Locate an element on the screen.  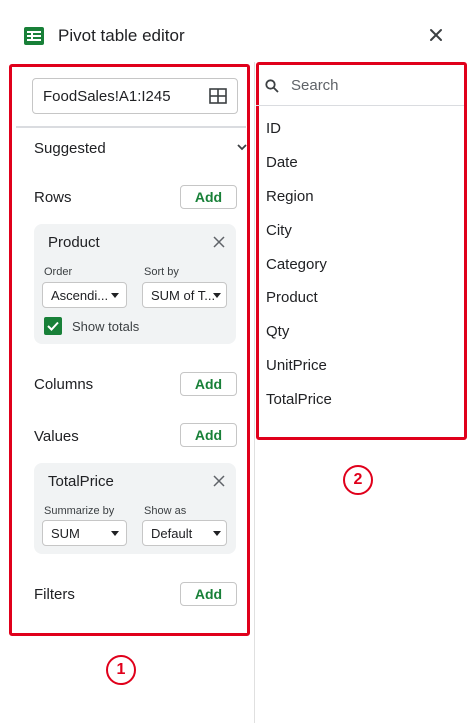
editor-title: Pivot table editor is located at coordinates (121, 35).